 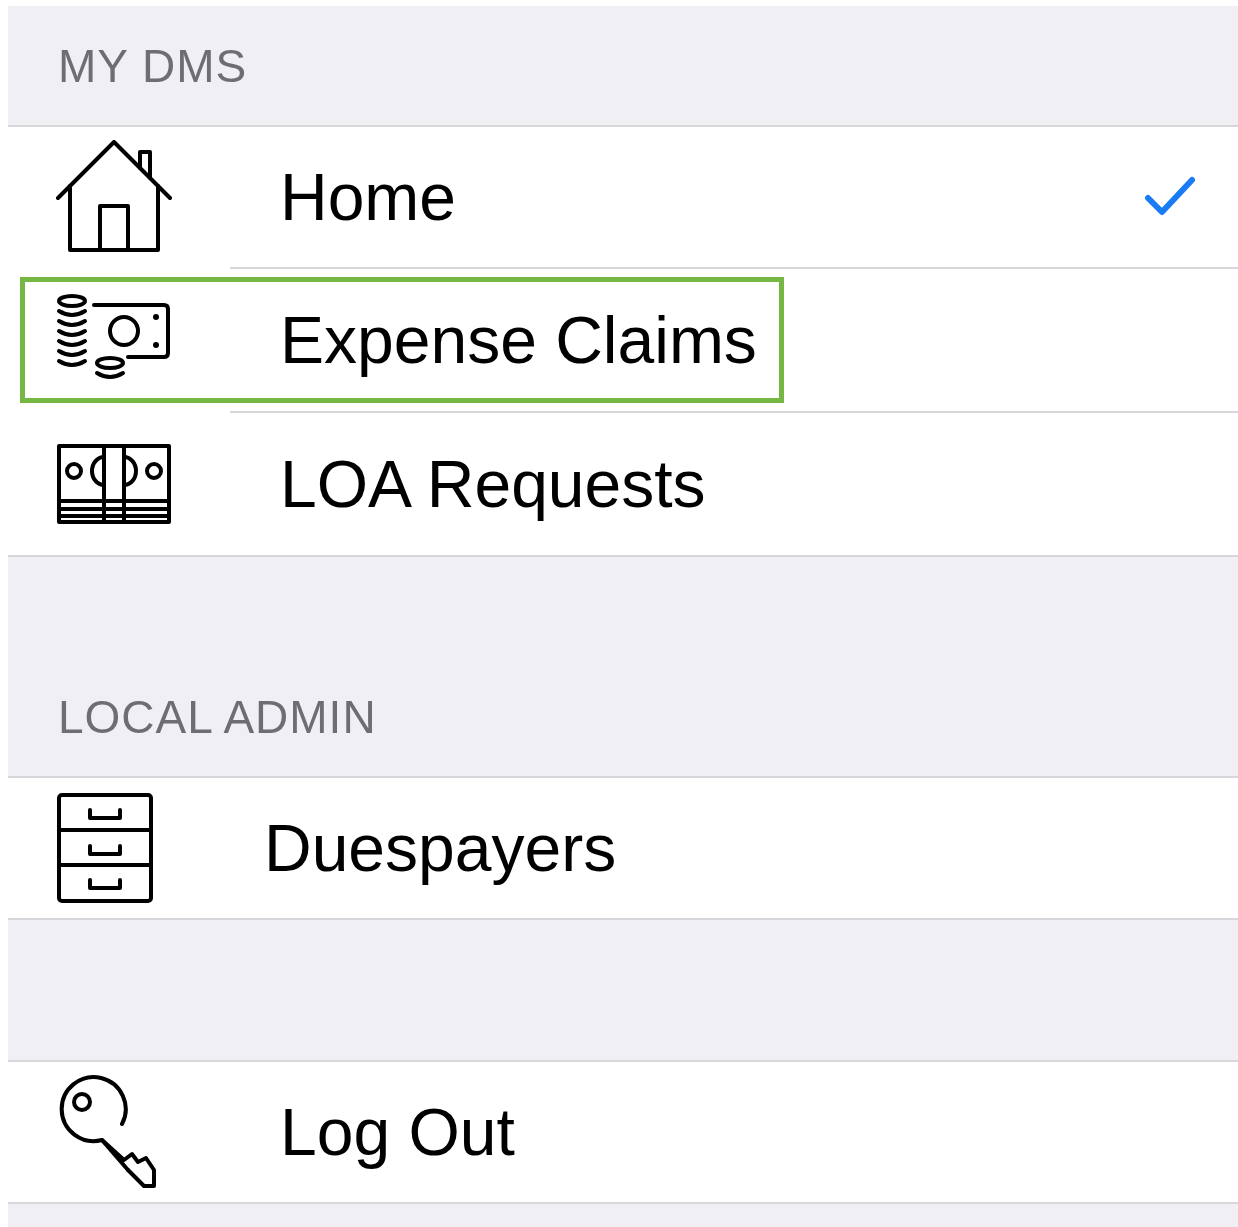 What do you see at coordinates (623, 197) in the screenshot?
I see `menu-item: Home` at bounding box center [623, 197].